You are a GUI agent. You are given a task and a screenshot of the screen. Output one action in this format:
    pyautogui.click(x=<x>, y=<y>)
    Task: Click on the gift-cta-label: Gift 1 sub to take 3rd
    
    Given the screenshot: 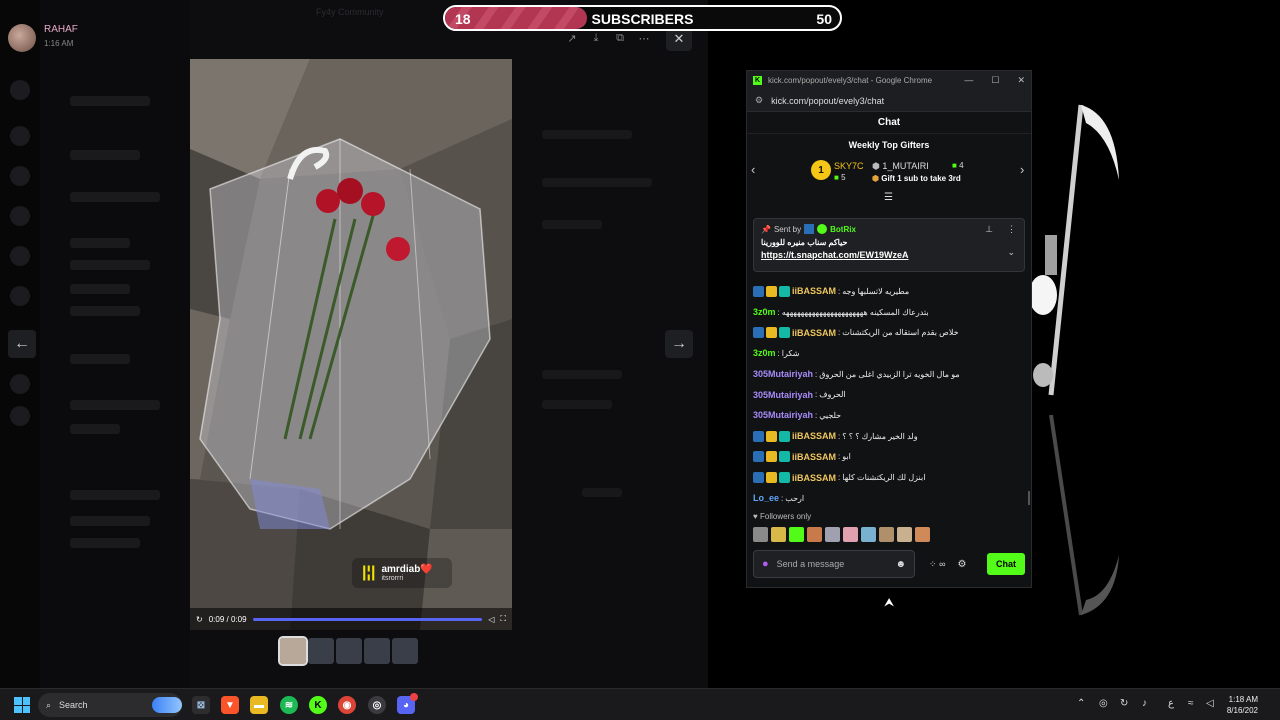 What is the action you would take?
    pyautogui.click(x=921, y=178)
    